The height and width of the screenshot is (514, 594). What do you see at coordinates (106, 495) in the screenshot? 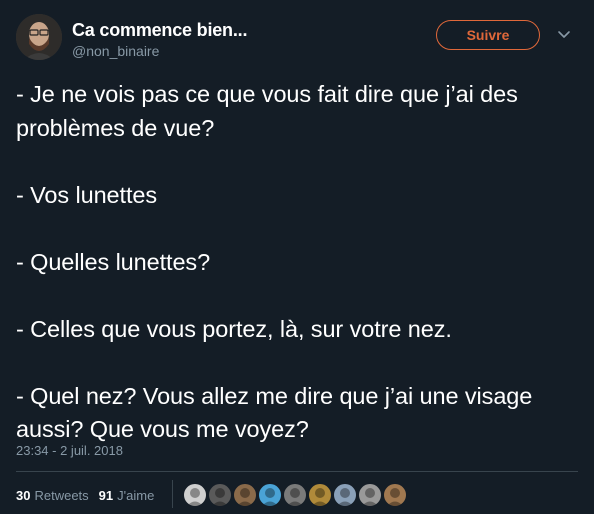
I see `like-count: 91` at bounding box center [106, 495].